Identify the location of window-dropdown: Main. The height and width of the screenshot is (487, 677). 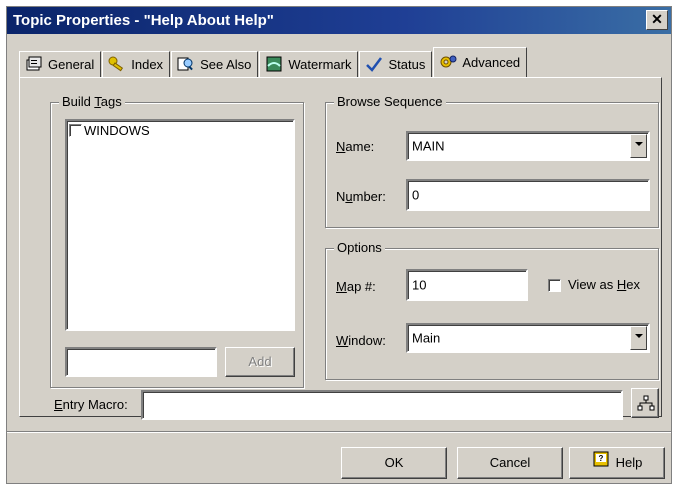
(528, 338).